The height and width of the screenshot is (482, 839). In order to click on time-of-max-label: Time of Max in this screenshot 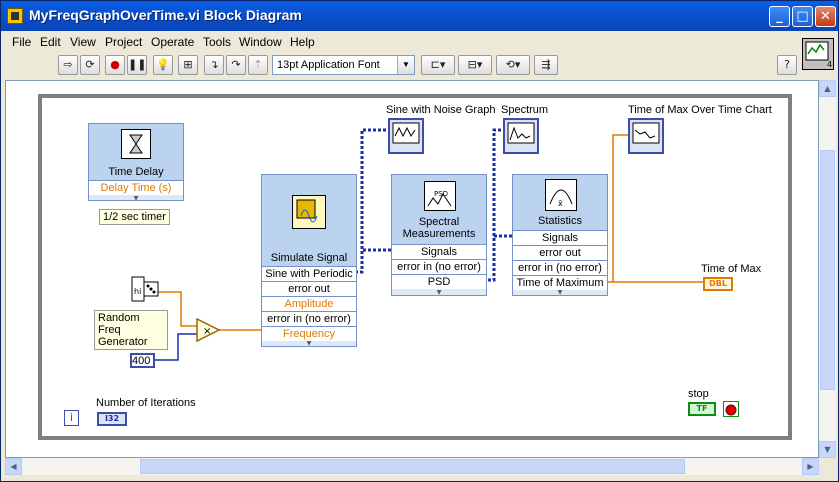, I will do `click(731, 269)`.